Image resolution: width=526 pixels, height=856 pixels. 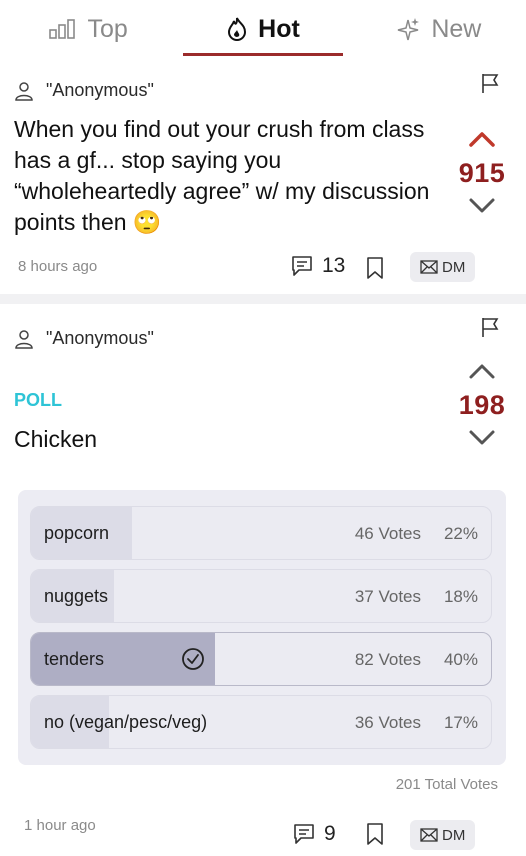 I want to click on vote-score: 198, so click(x=482, y=405).